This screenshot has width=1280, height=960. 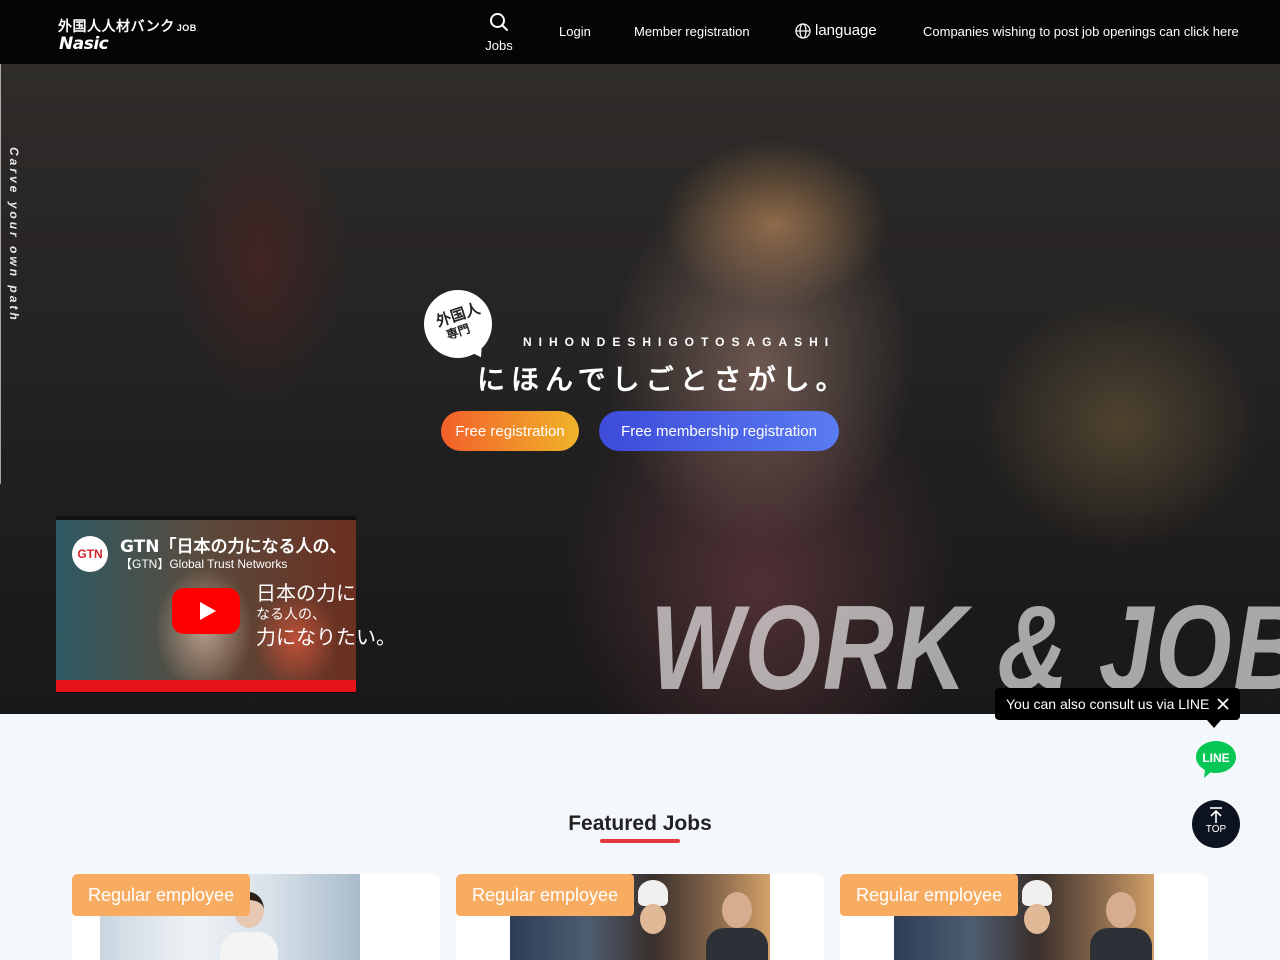 What do you see at coordinates (803, 30) in the screenshot?
I see `globe-icon` at bounding box center [803, 30].